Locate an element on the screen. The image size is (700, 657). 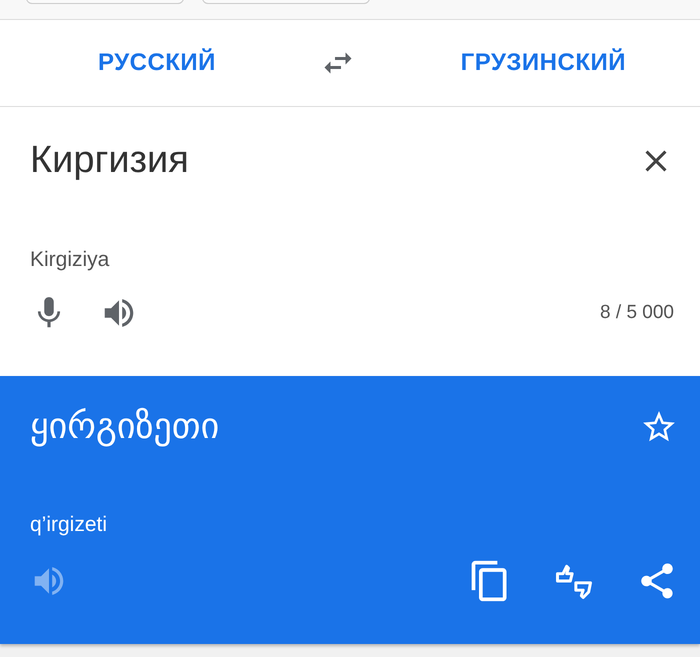
source-language-button: РУССКИЙ is located at coordinates (157, 63).